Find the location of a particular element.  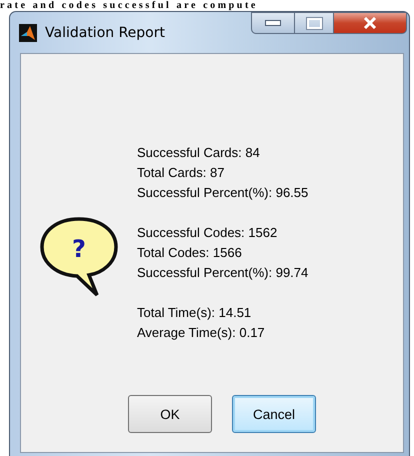

window-title: Validation Report is located at coordinates (105, 32).